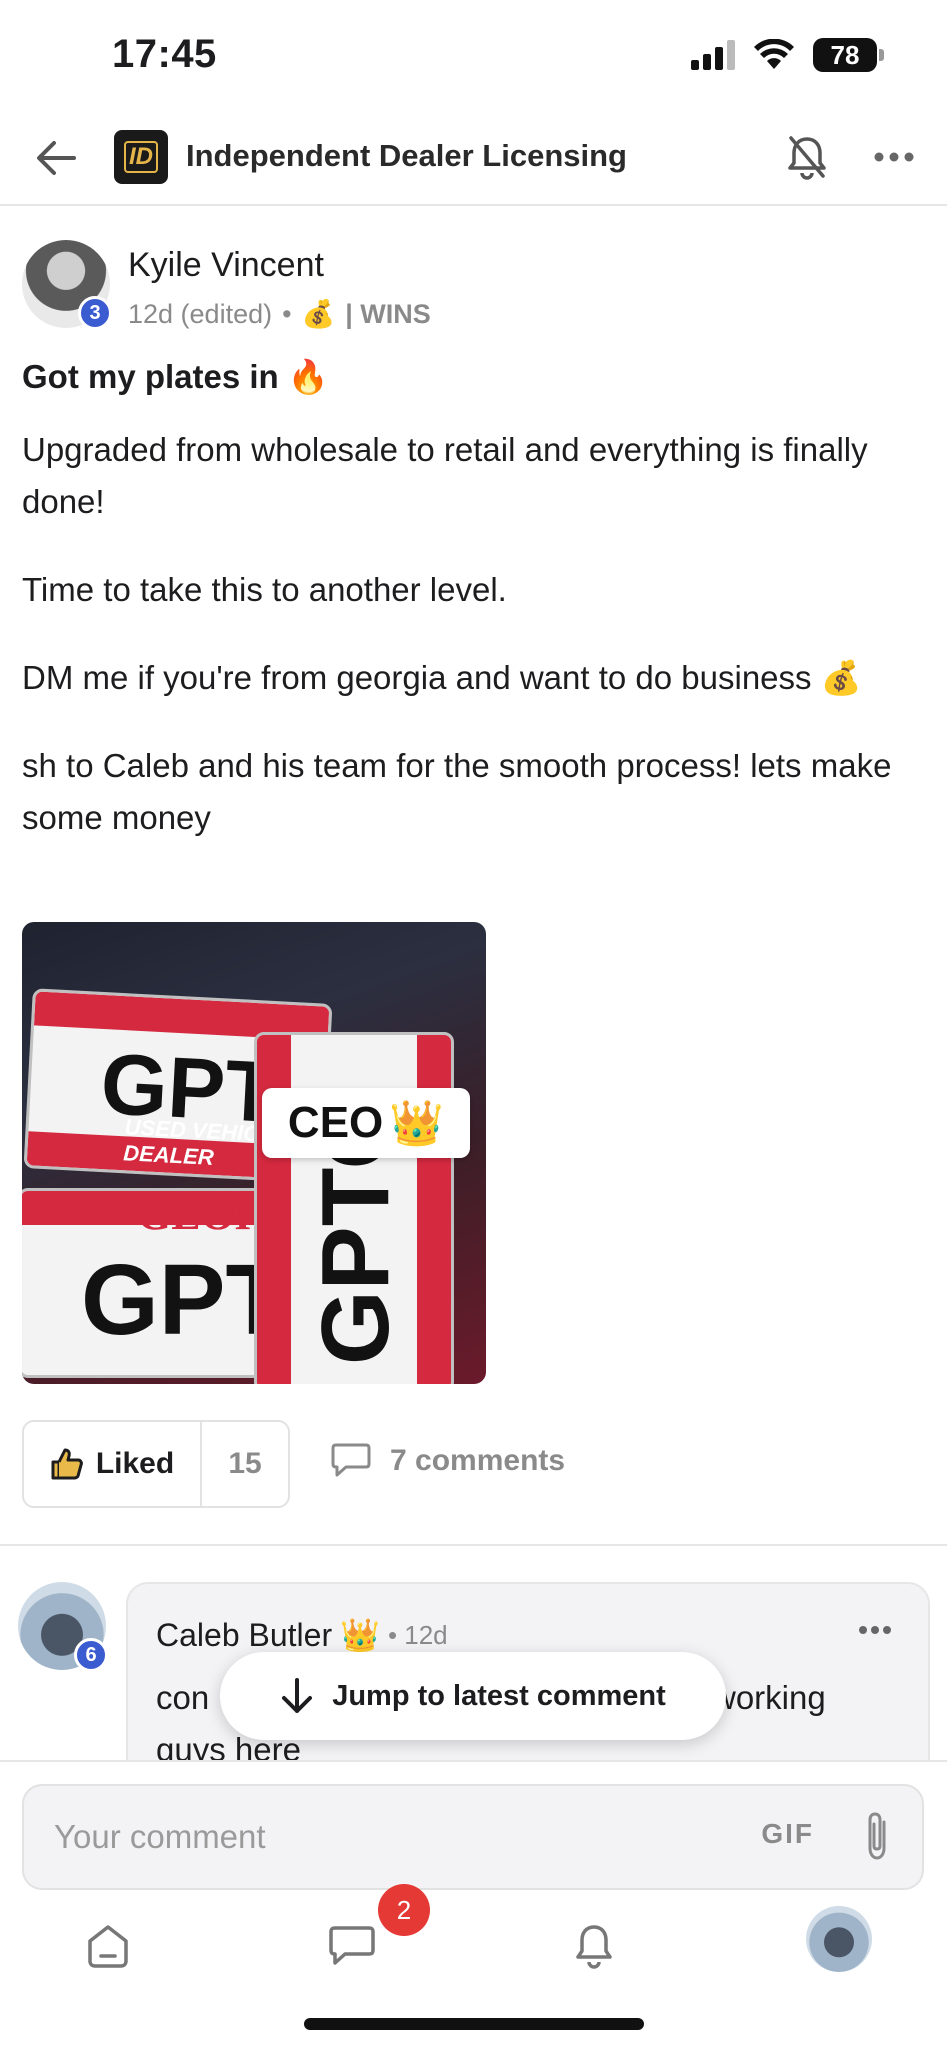 Image resolution: width=947 pixels, height=2048 pixels. I want to click on bottom-navigation: 2, so click(473, 1940).